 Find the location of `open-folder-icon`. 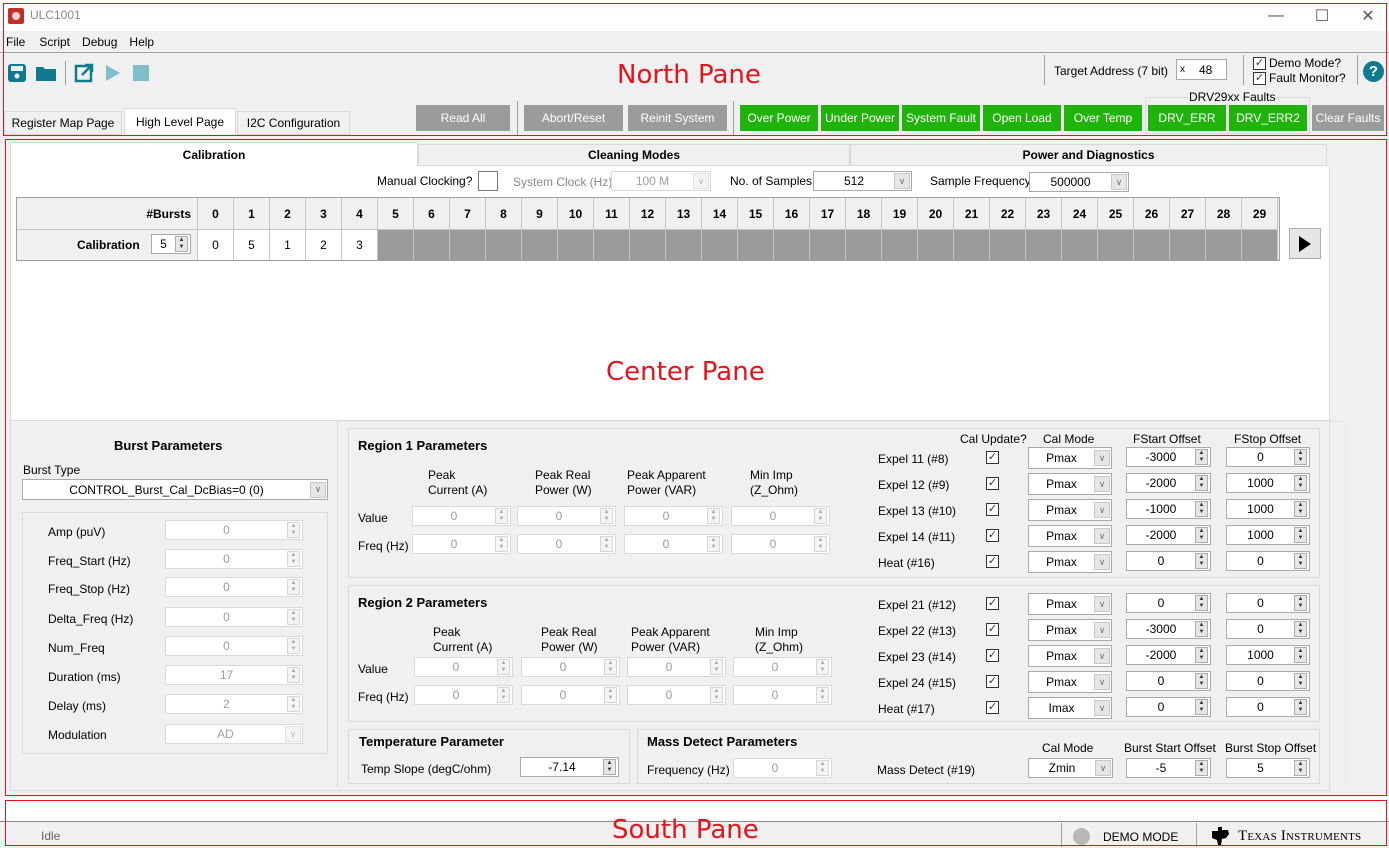

open-folder-icon is located at coordinates (46, 73).